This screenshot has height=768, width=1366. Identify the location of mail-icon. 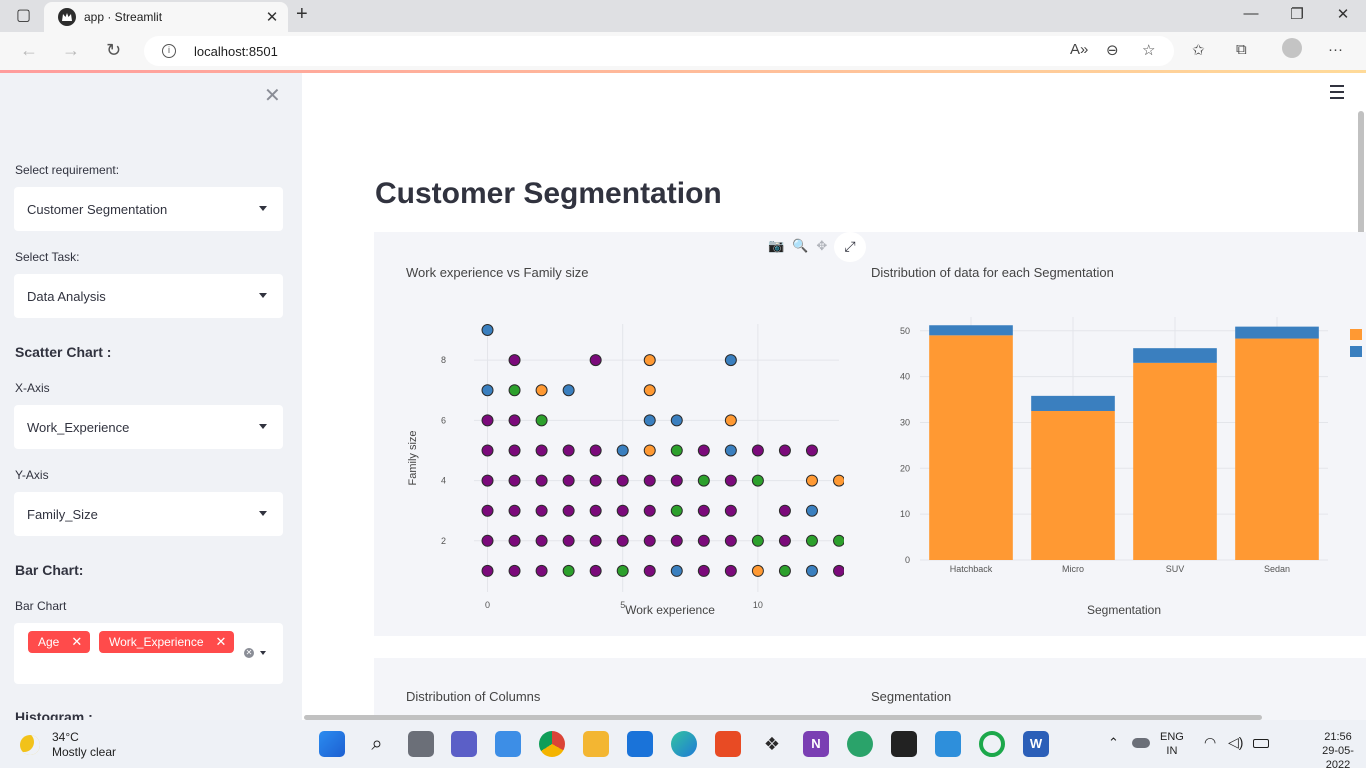
(640, 744).